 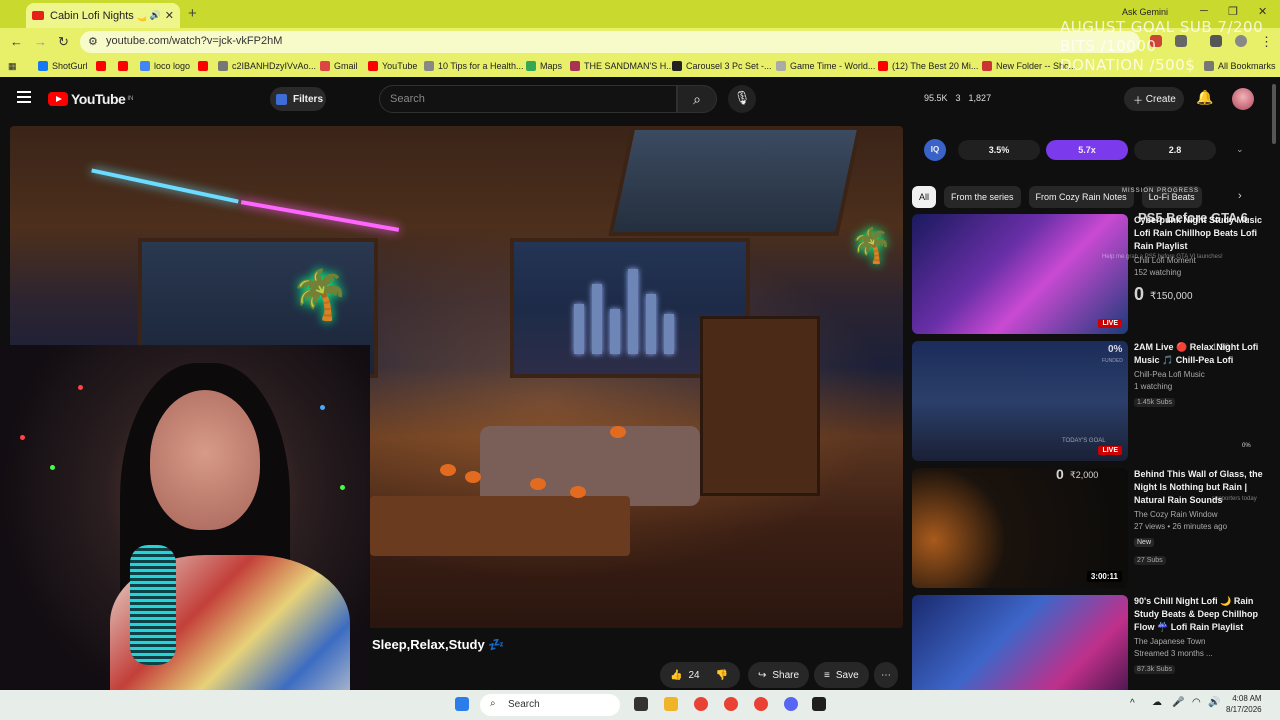 What do you see at coordinates (697, 99) in the screenshot?
I see `search-icon: ⌕` at bounding box center [697, 99].